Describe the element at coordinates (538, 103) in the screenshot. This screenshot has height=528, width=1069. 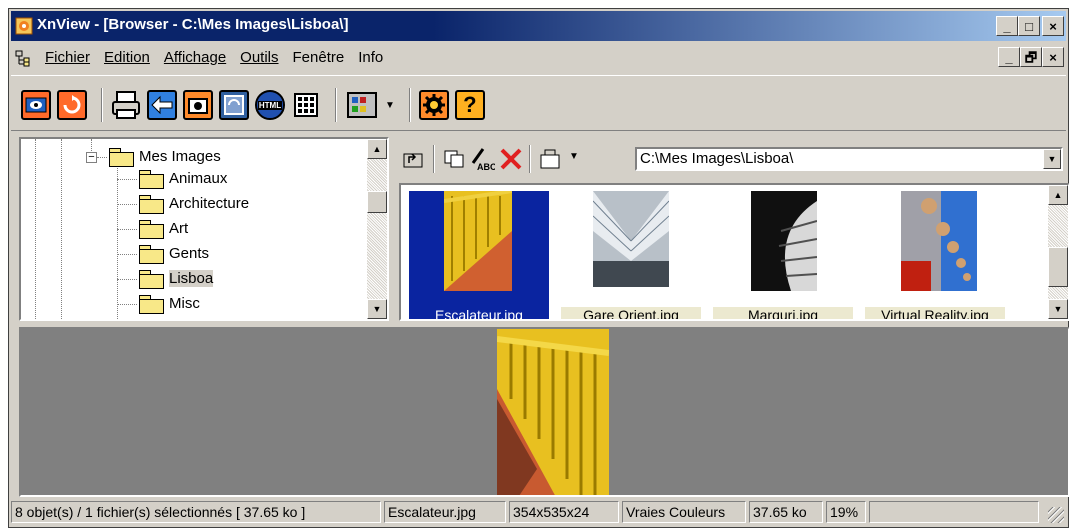
I see `main-toolbar: HTML ▼ ?` at that location.